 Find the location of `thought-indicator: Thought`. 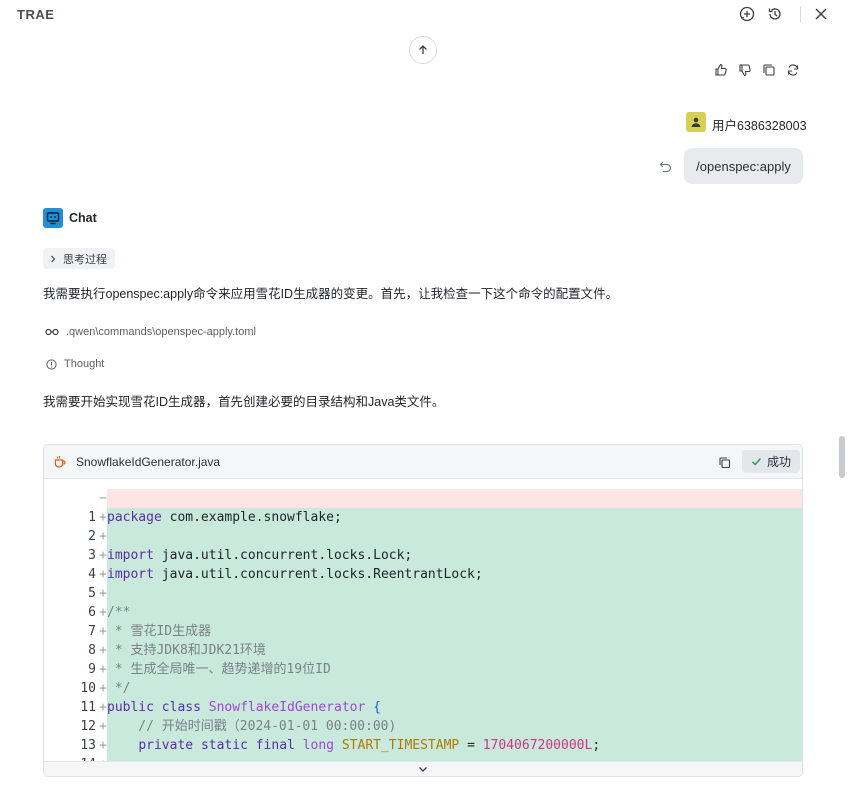

thought-indicator: Thought is located at coordinates (75, 364).